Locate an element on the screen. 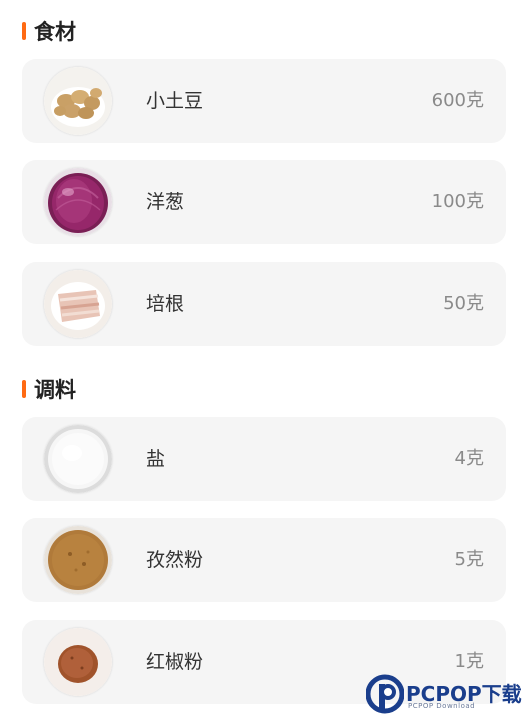 Image resolution: width=529 pixels, height=720 pixels. ingredient-amount: 600克 is located at coordinates (457, 100).